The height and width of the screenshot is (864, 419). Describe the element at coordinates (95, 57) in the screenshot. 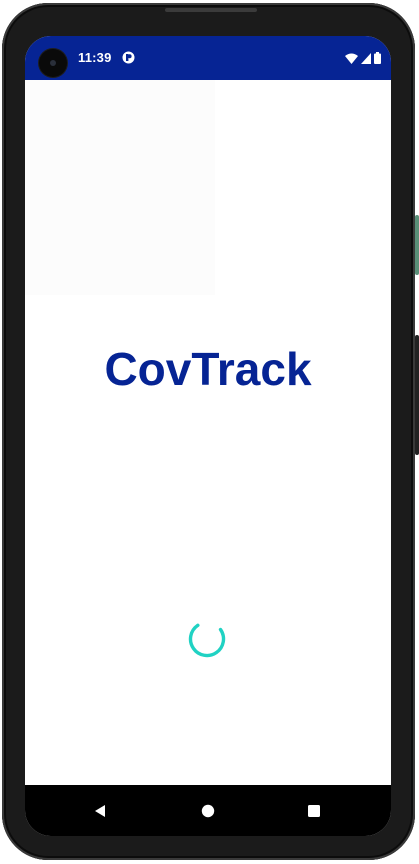

I see `status-time: 11:39` at that location.